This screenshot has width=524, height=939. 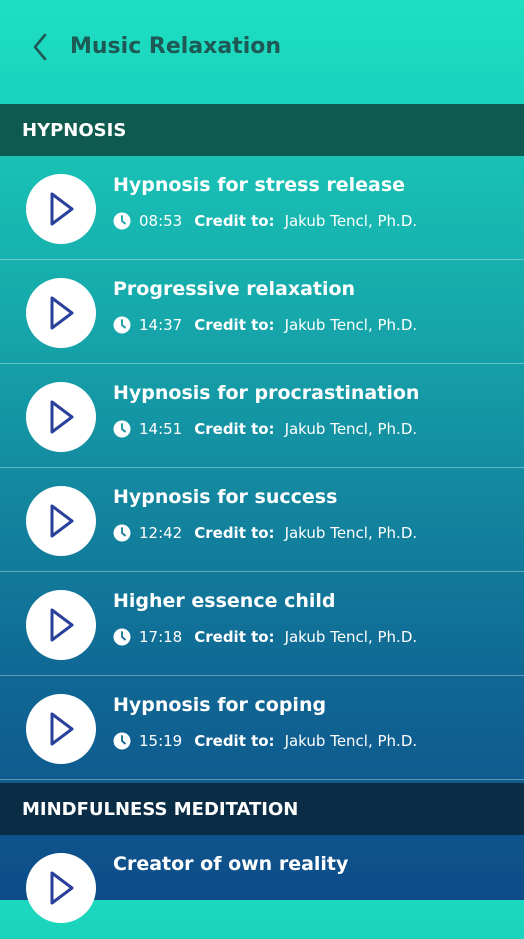 I want to click on track-meta: 17:18 Credit to: Jakub Tencl, Ph.D., so click(x=265, y=637).